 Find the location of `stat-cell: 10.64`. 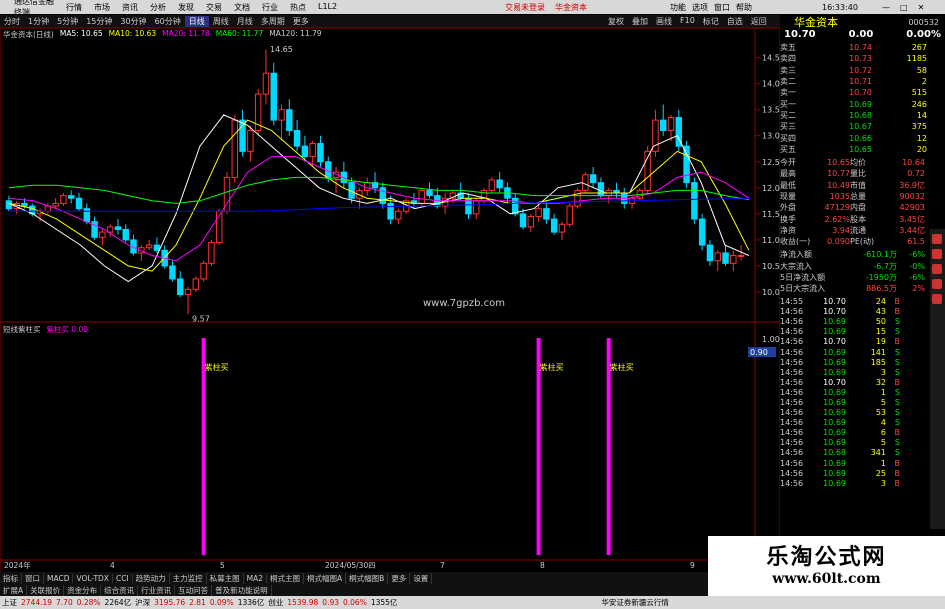

stat-cell: 10.64 is located at coordinates (913, 163).